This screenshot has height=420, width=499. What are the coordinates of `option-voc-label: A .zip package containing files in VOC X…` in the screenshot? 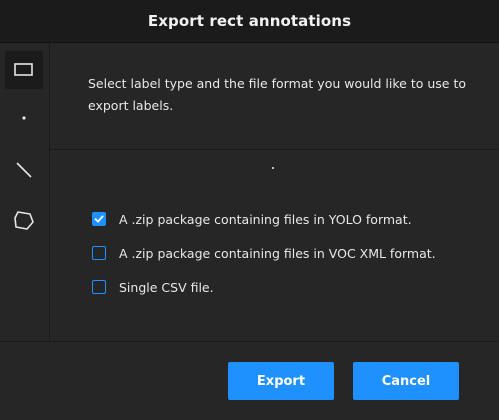 It's located at (277, 253).